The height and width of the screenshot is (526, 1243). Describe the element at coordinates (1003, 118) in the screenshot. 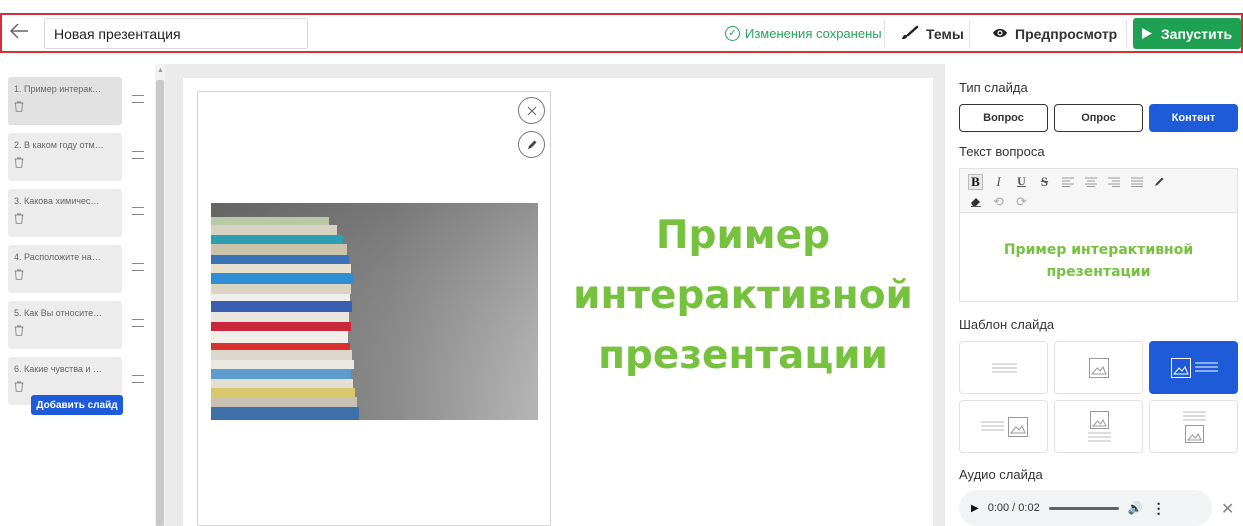

I see `type-question-button: Вопрос` at that location.